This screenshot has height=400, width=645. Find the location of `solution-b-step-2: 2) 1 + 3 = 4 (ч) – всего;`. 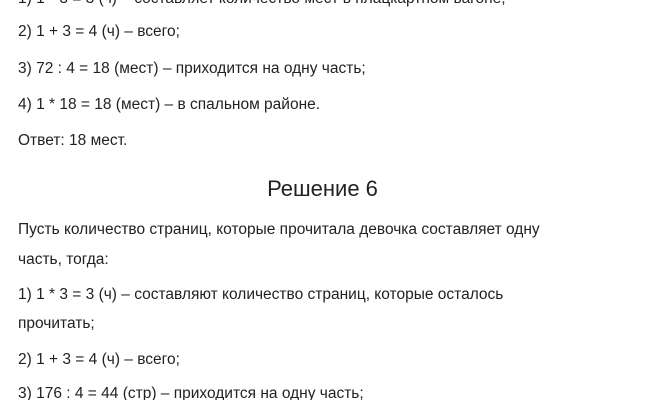

solution-b-step-2: 2) 1 + 3 = 4 (ч) – всего; is located at coordinates (99, 359).